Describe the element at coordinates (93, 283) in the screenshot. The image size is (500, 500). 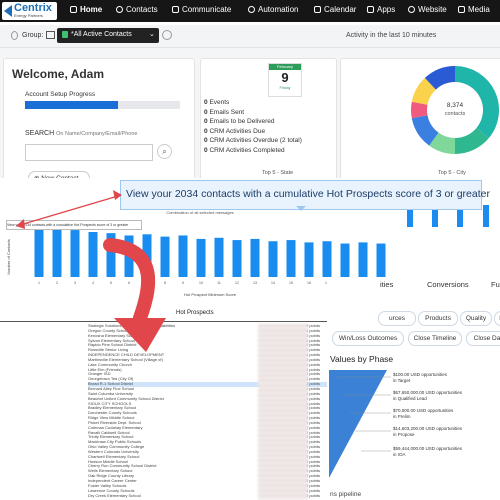
I see `x-tick-label: 4` at that location.